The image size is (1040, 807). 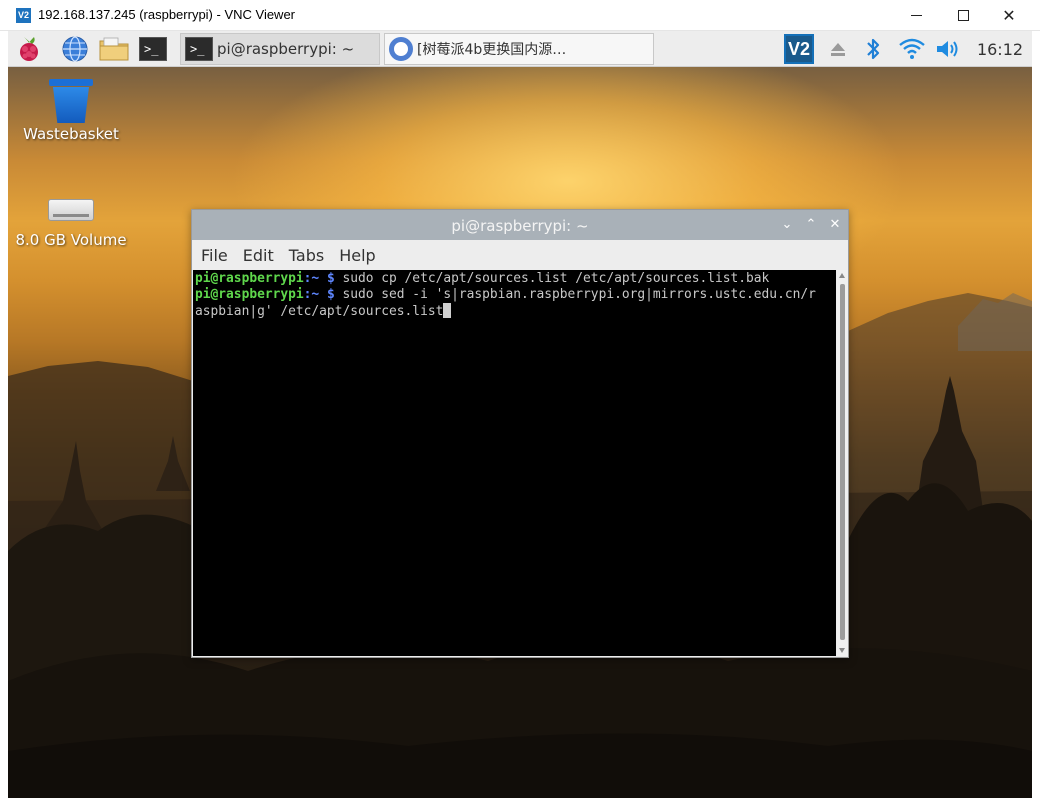 I want to click on drive-icon, so click(x=71, y=210).